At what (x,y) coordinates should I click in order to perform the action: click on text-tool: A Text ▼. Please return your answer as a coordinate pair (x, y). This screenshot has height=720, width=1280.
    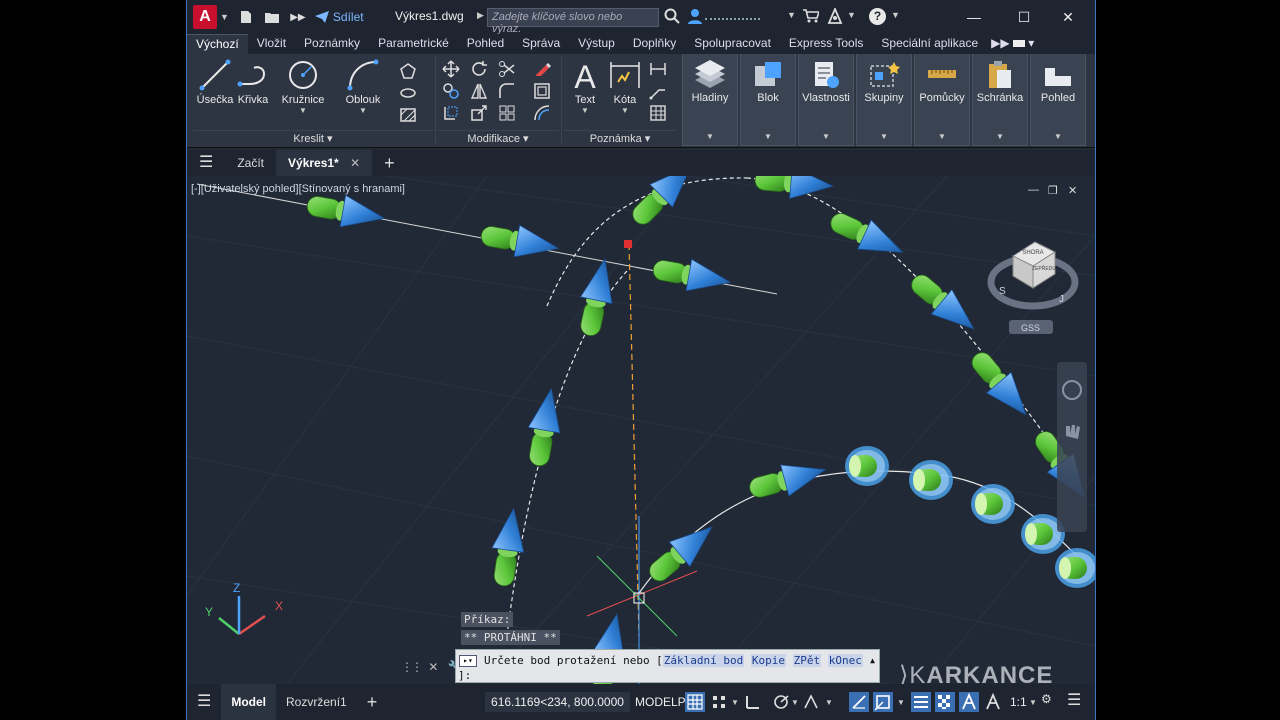
    Looking at the image, I should click on (585, 86).